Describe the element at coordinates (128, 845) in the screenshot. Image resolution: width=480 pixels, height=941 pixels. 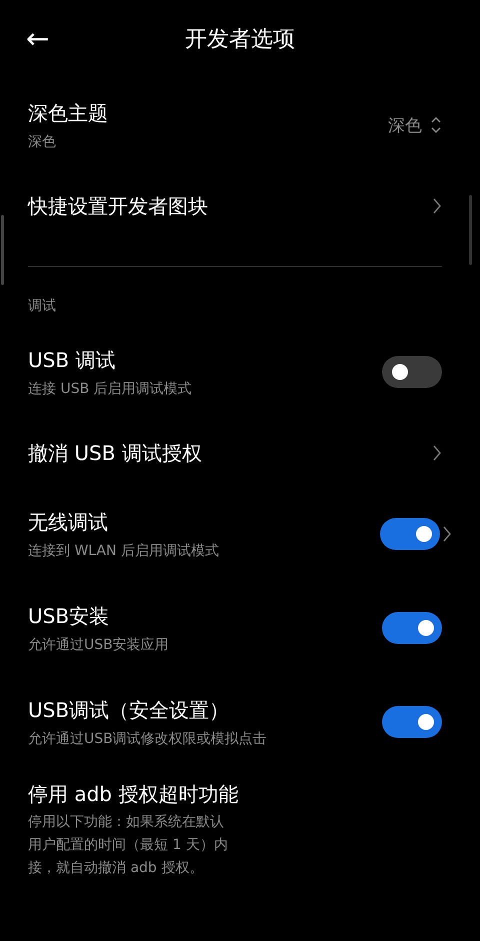
I see `item-description: 用户配置的时间（最短 1 天）内` at that location.